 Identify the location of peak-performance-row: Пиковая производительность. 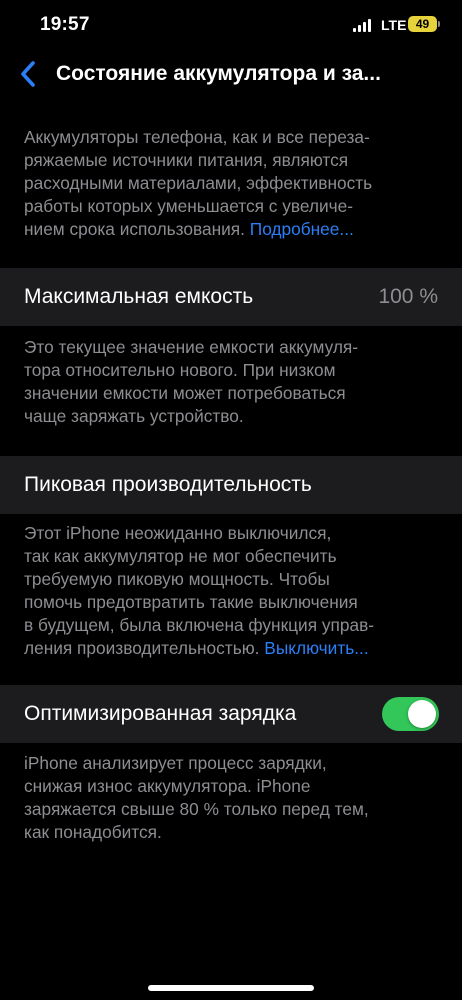
(231, 485).